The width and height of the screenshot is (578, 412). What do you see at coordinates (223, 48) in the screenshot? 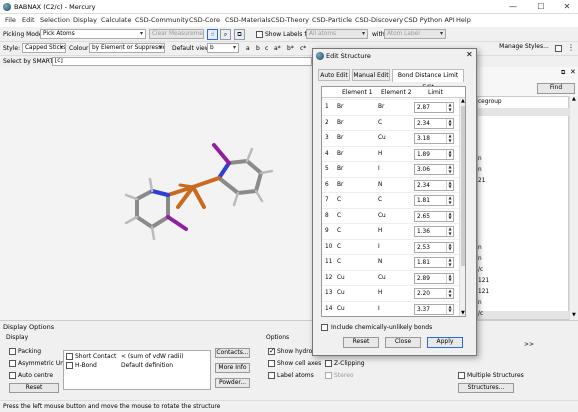
I see `default-view-select: b` at bounding box center [223, 48].